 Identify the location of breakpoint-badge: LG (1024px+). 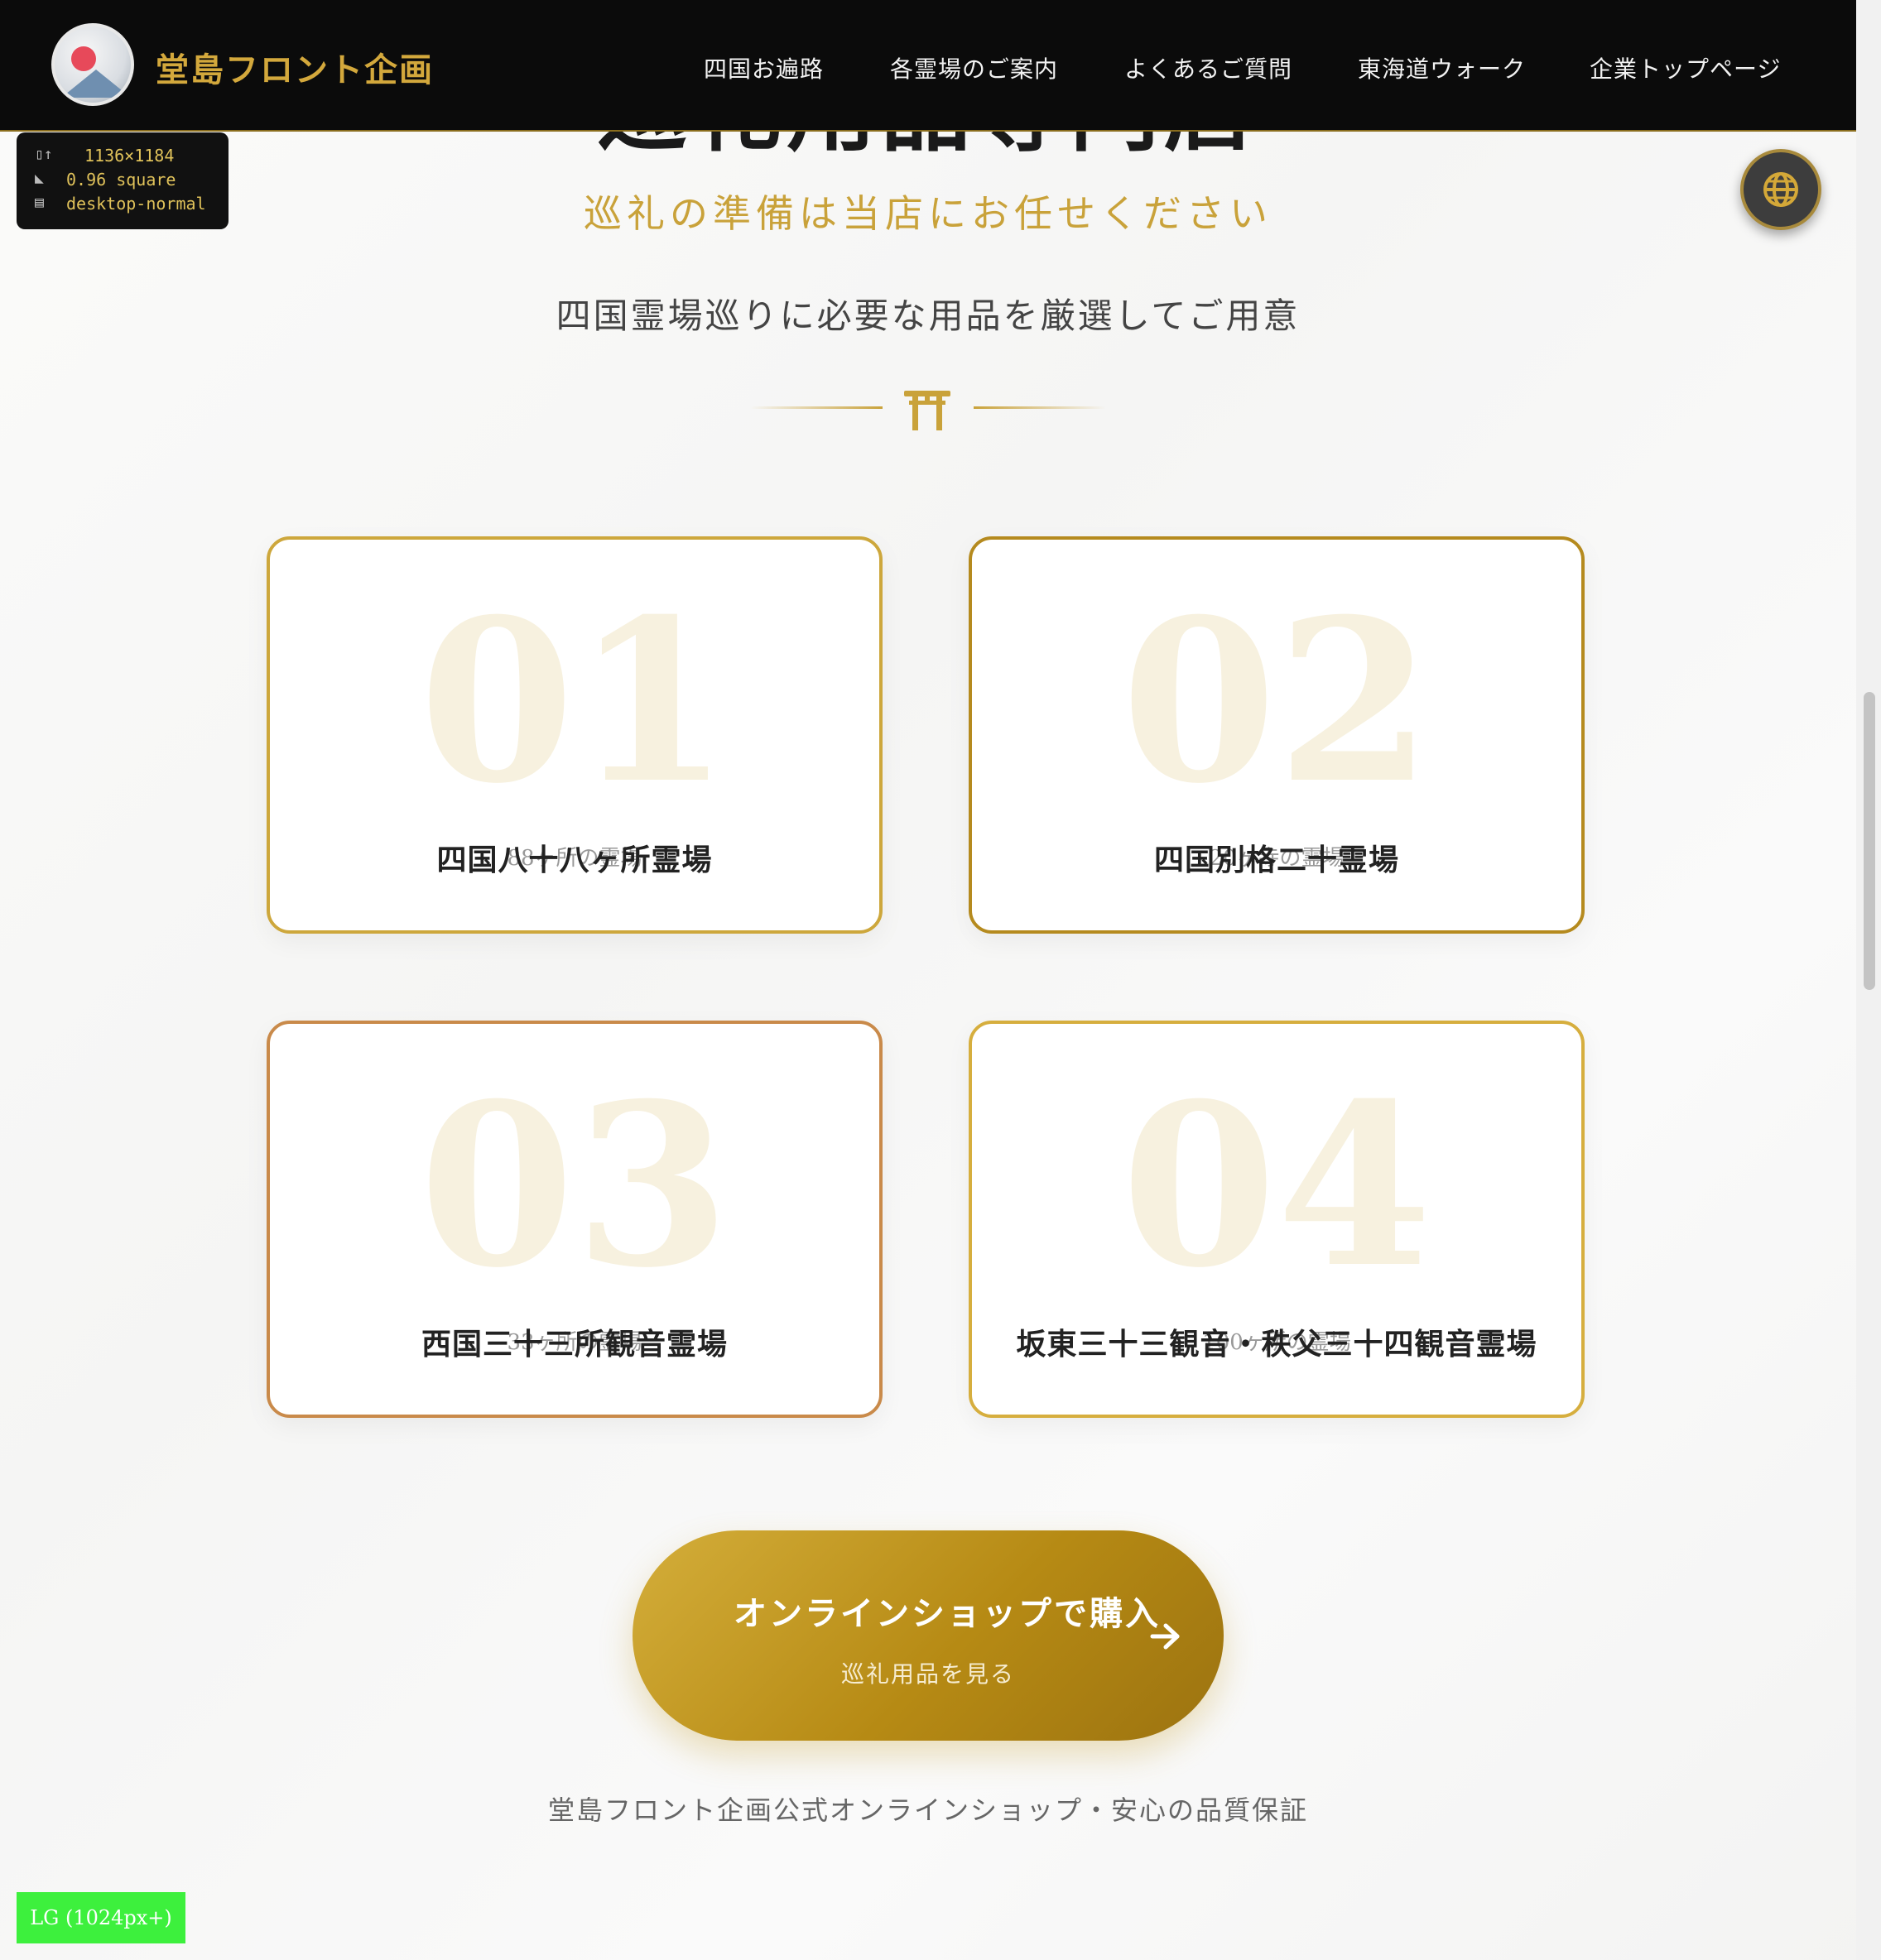
(101, 1918).